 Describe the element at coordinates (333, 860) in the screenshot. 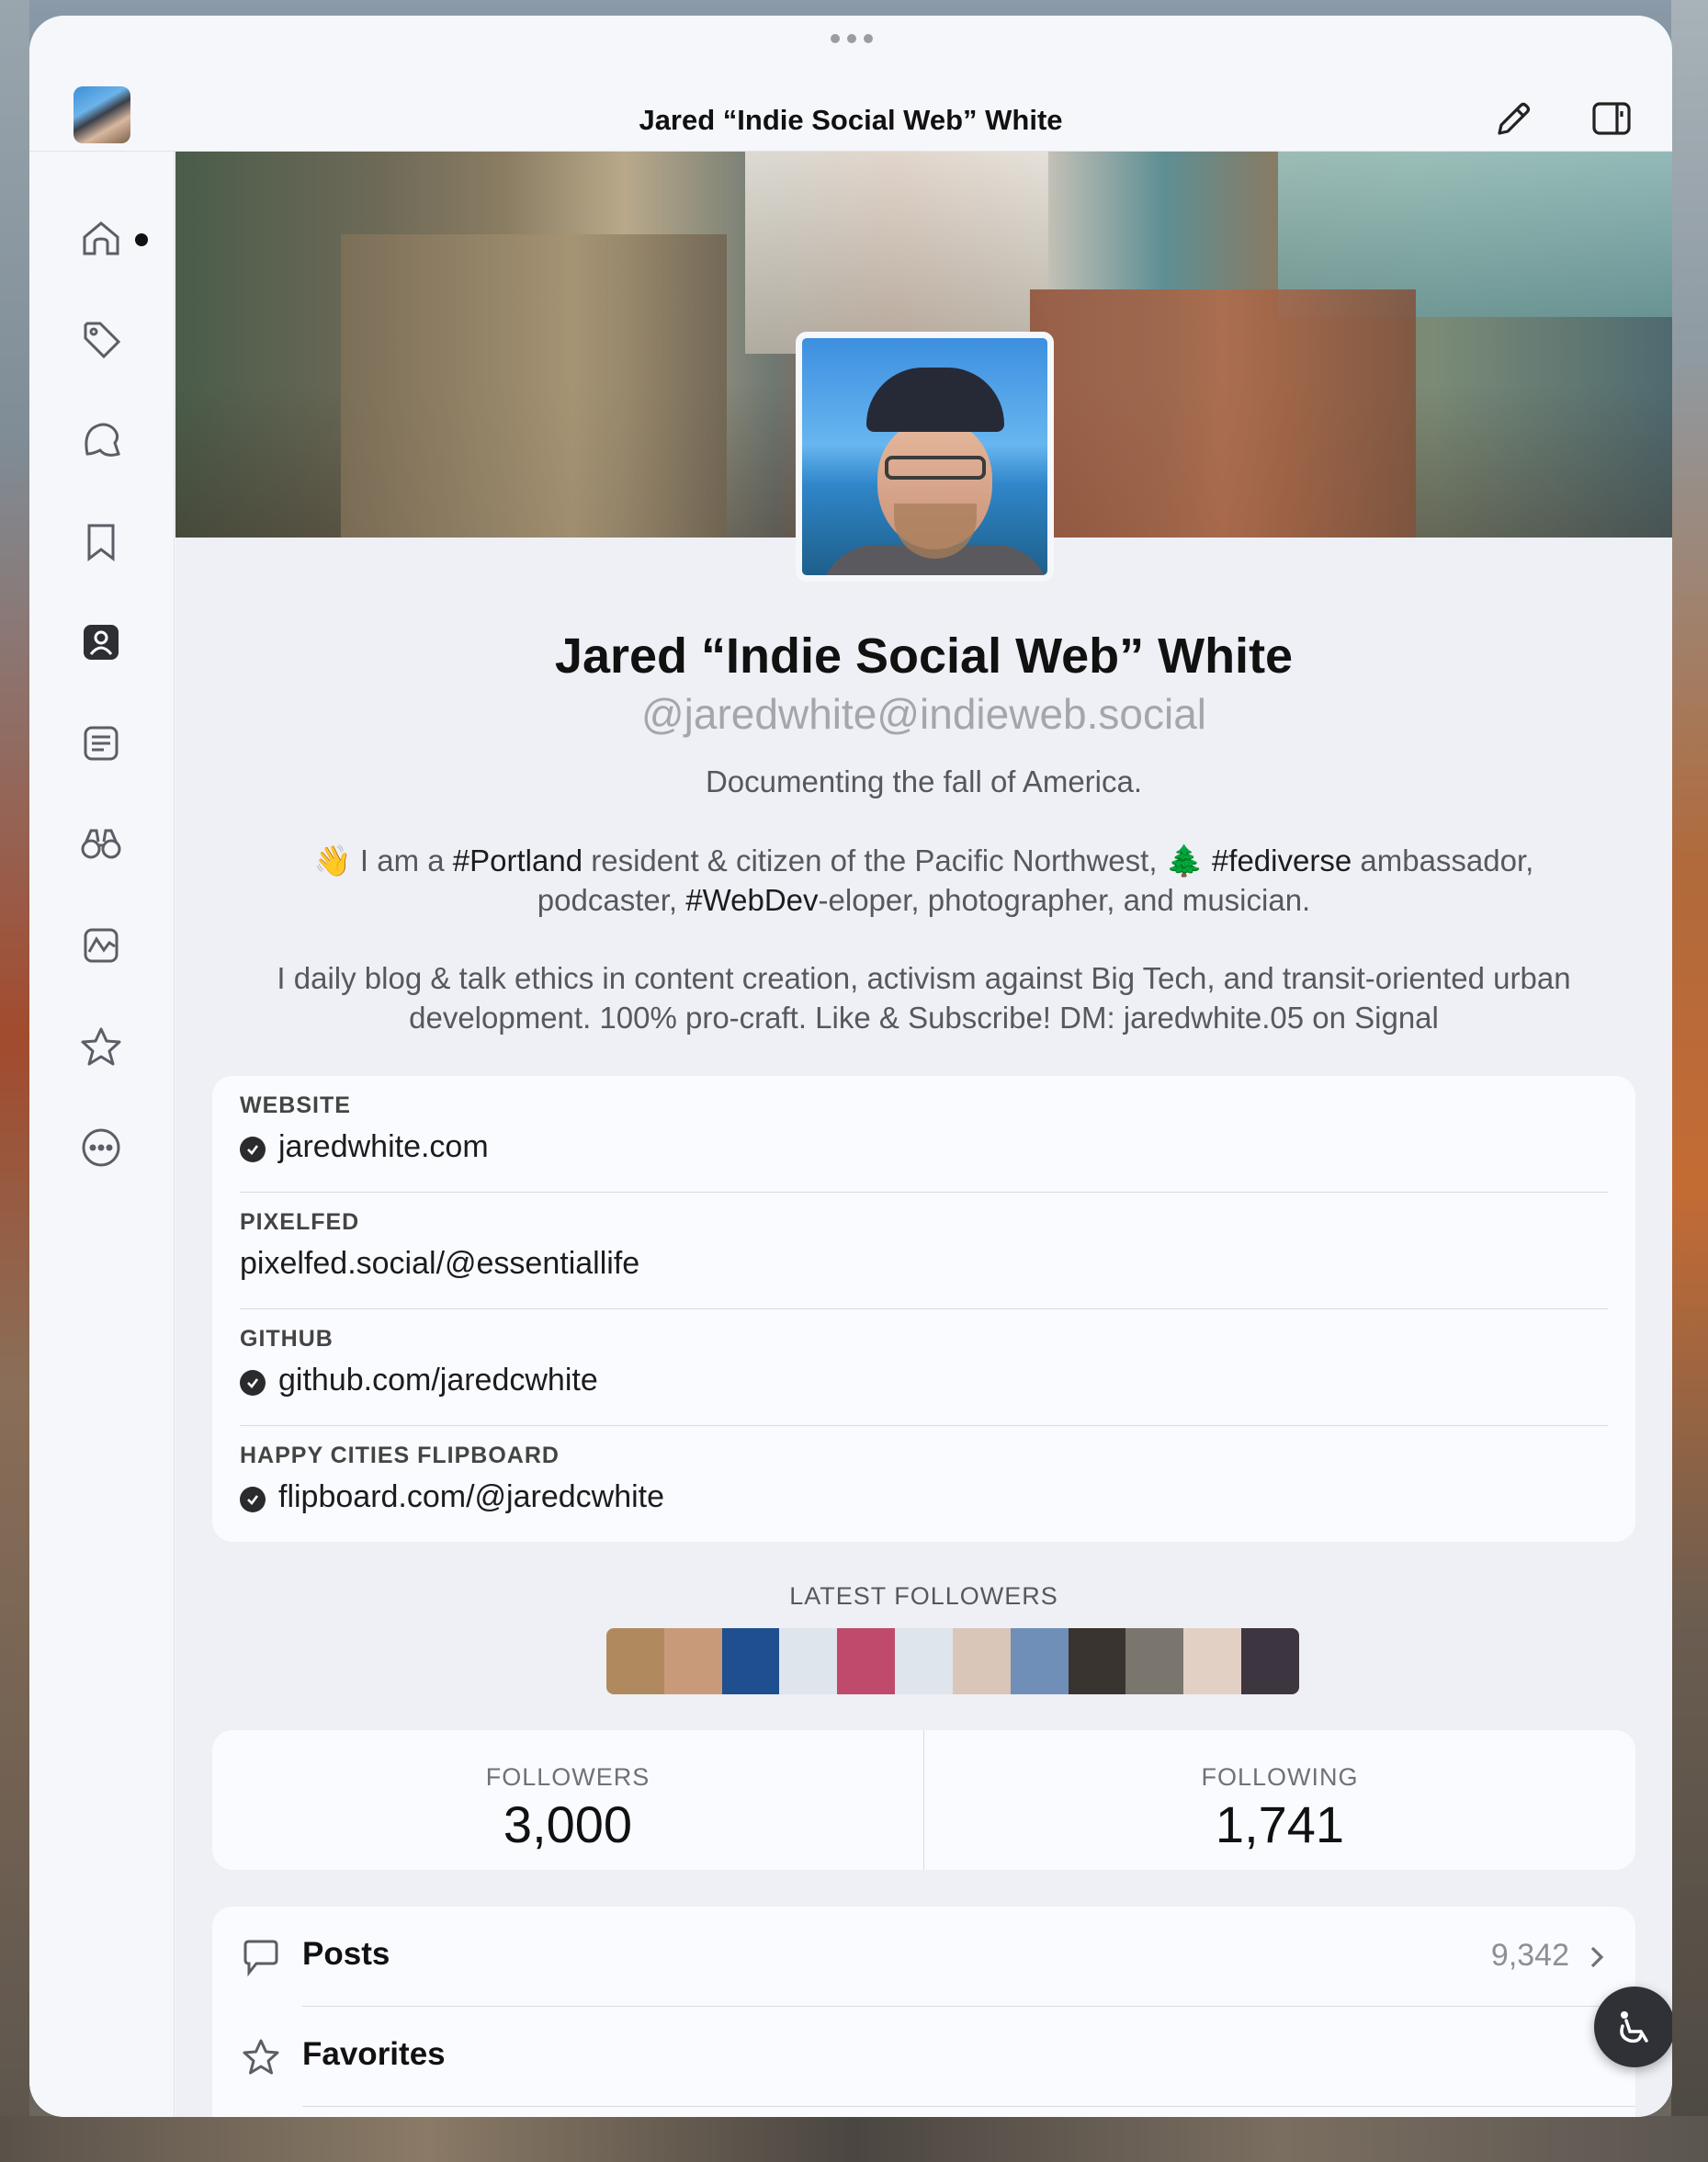

I see `waving-hand-emoji: 👋` at that location.